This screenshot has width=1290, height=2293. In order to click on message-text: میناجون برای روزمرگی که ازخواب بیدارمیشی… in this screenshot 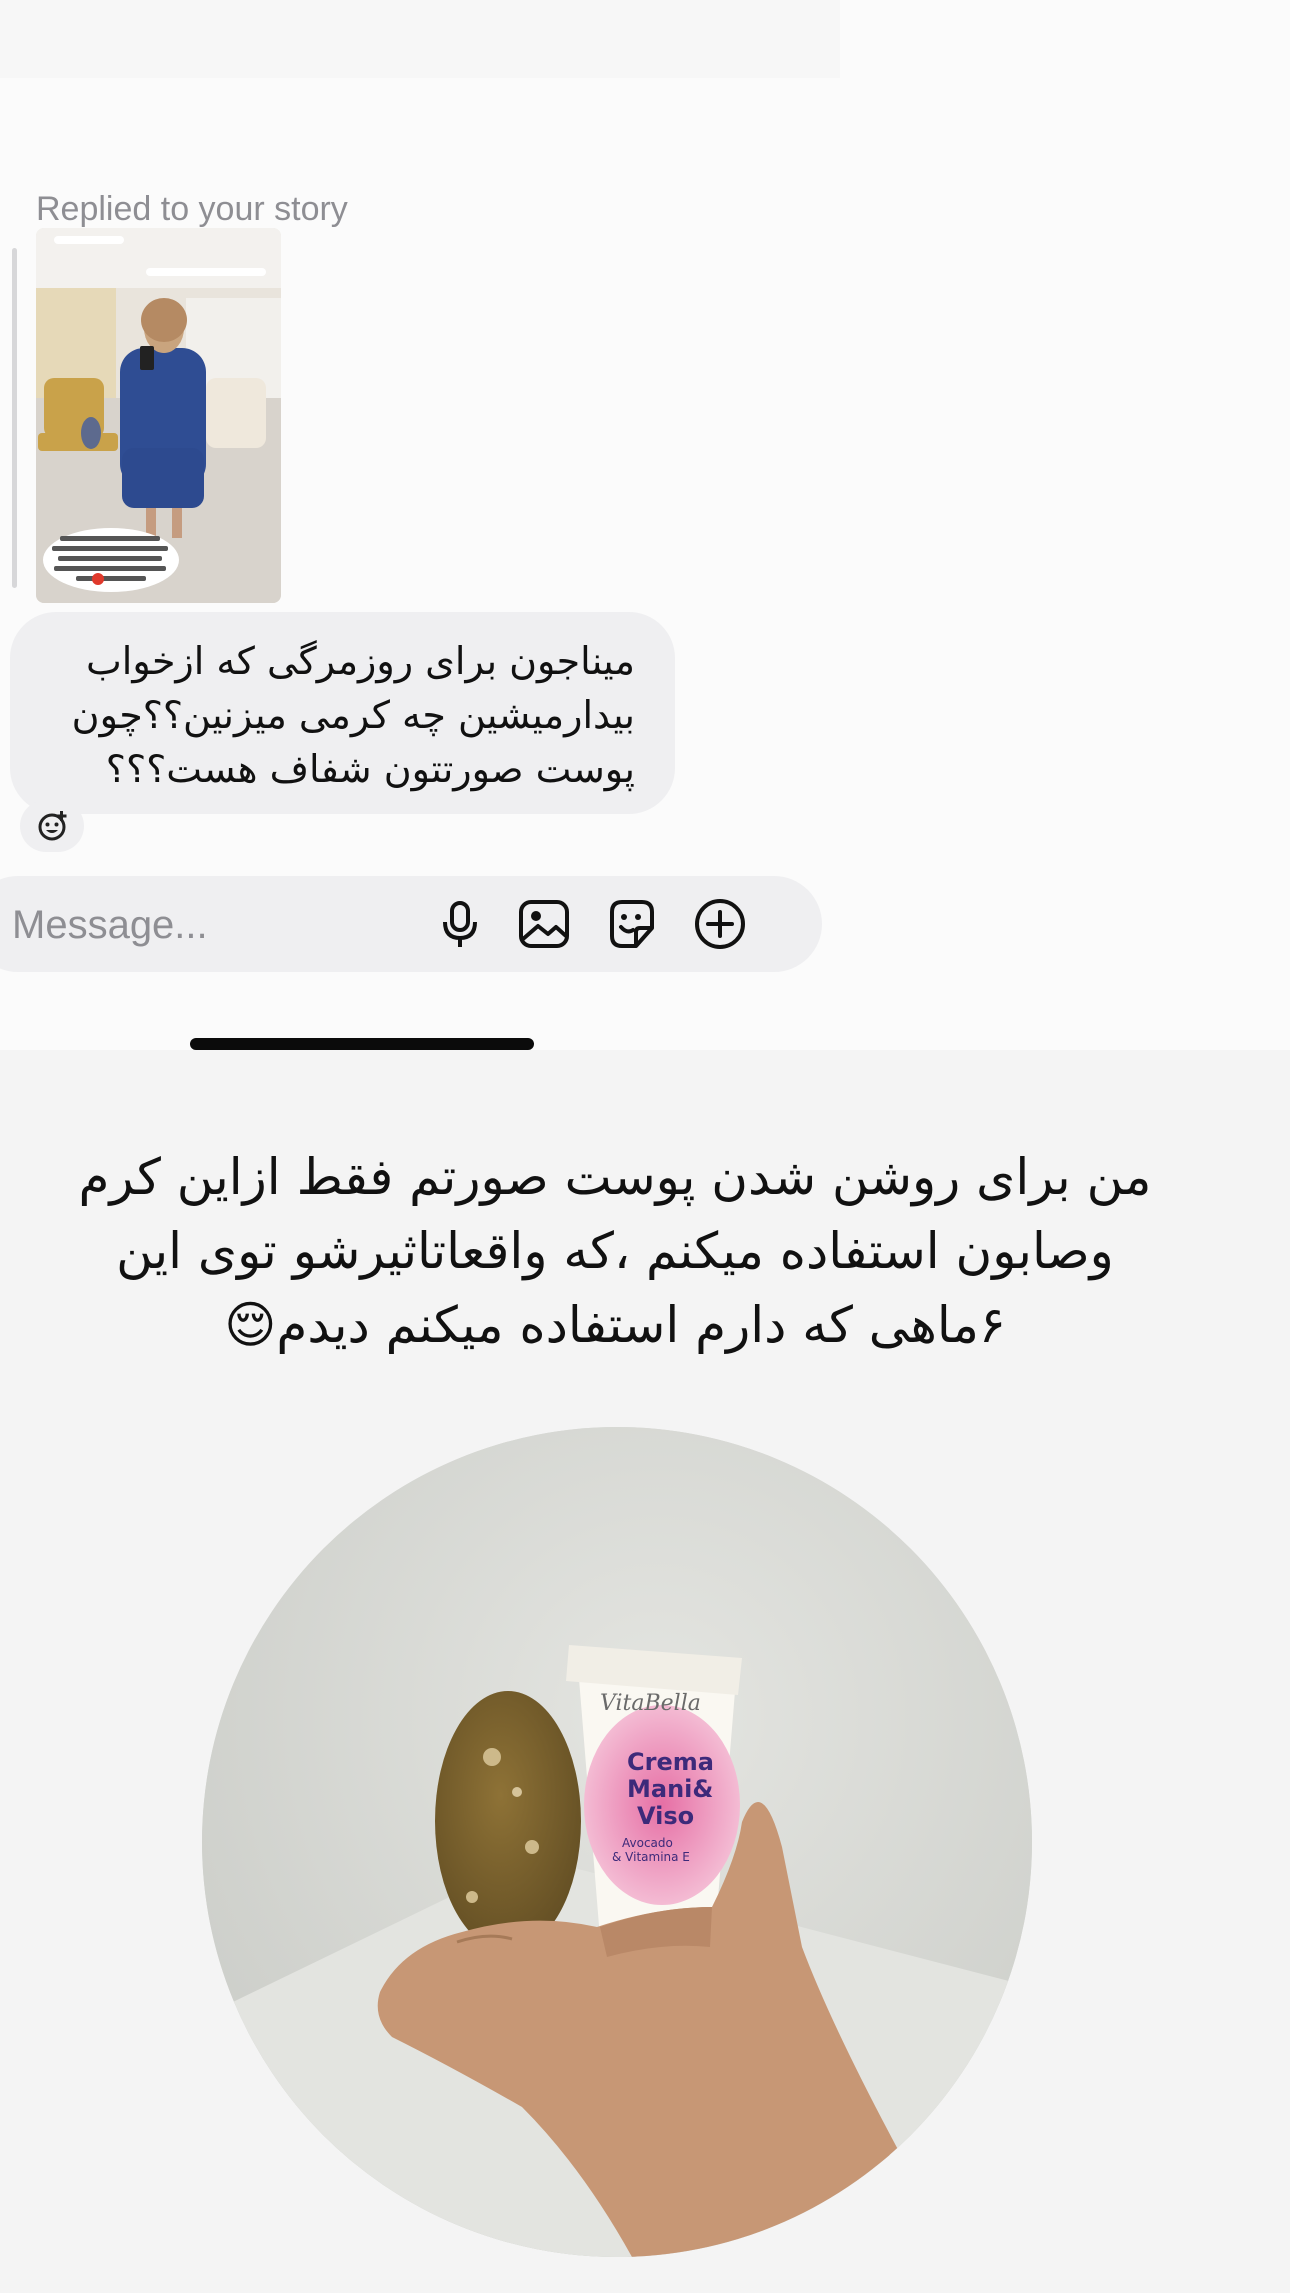, I will do `click(353, 715)`.